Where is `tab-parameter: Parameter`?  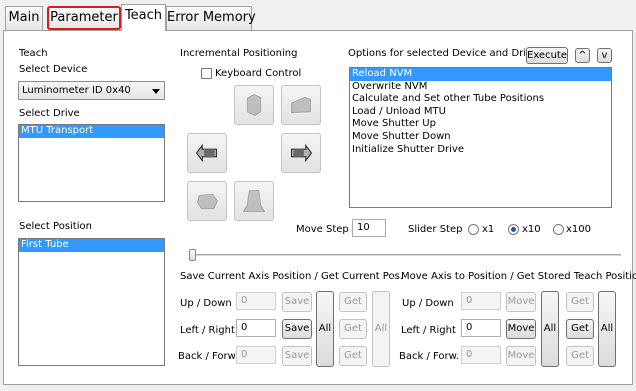 tab-parameter: Parameter is located at coordinates (84, 18).